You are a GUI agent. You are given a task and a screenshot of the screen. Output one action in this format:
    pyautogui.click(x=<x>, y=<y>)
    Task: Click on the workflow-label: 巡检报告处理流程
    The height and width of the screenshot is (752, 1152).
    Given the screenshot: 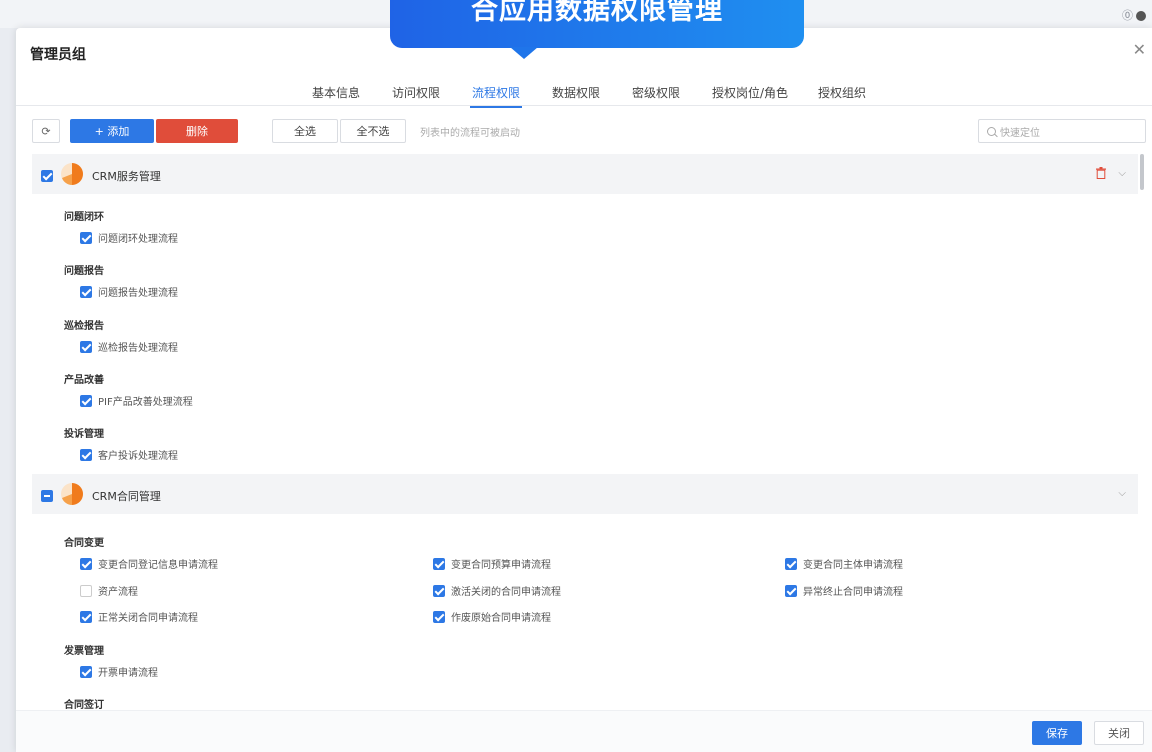 What is the action you would take?
    pyautogui.click(x=138, y=348)
    